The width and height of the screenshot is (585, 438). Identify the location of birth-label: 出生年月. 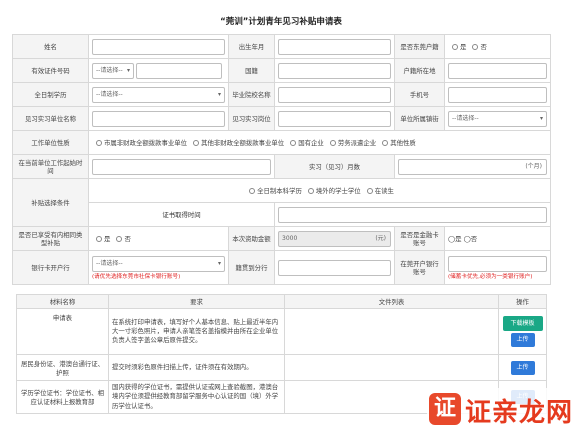
(251, 46).